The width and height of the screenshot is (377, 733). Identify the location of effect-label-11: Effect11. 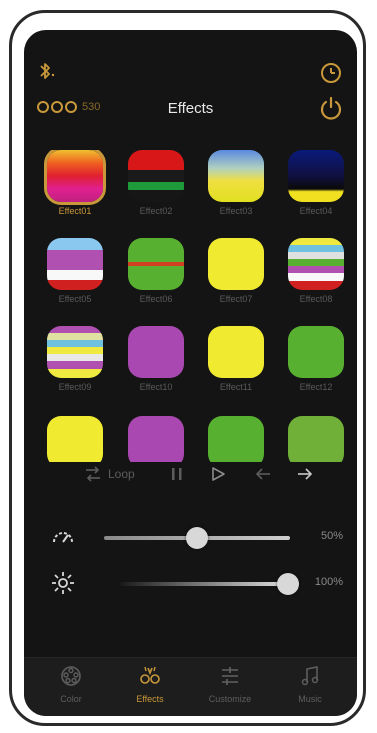
(236, 387).